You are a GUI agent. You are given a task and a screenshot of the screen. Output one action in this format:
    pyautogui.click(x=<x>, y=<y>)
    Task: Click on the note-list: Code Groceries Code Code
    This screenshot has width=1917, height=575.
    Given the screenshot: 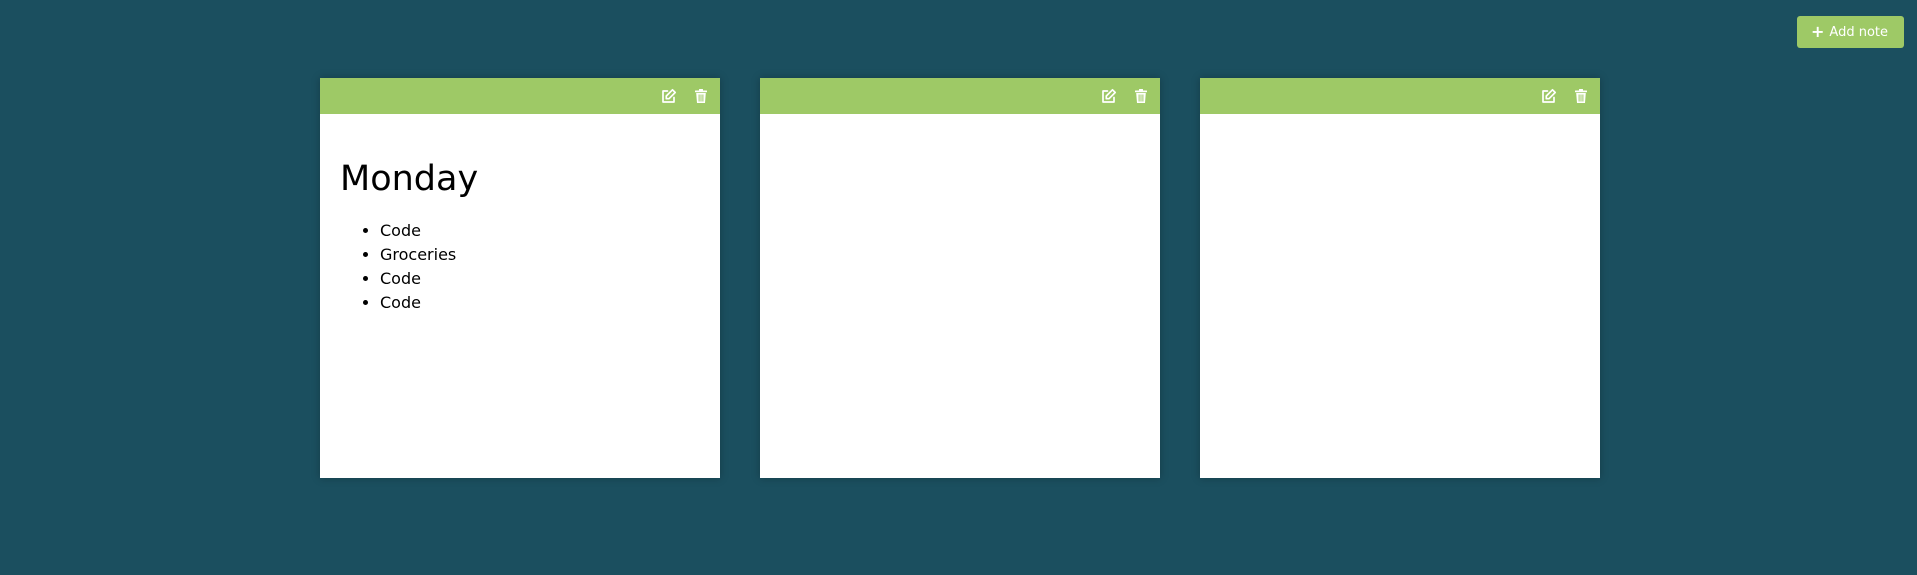 What is the action you would take?
    pyautogui.click(x=520, y=267)
    